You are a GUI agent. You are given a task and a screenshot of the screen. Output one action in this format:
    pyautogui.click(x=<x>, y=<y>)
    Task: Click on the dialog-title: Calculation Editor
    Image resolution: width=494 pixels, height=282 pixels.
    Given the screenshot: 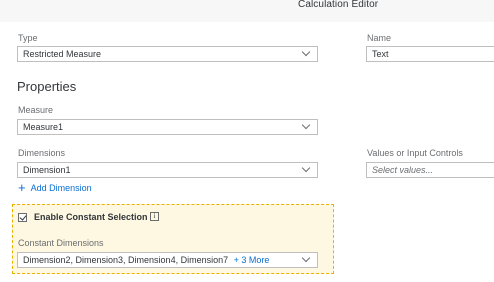 What is the action you would take?
    pyautogui.click(x=338, y=5)
    